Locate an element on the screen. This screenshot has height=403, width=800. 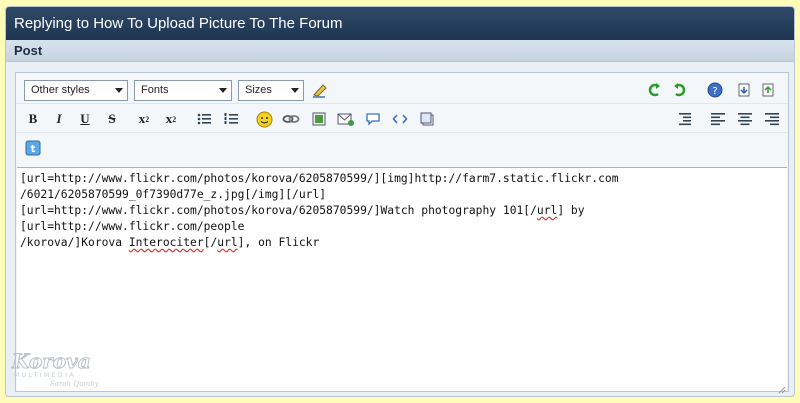
svg-text: t is located at coordinates (33, 149).